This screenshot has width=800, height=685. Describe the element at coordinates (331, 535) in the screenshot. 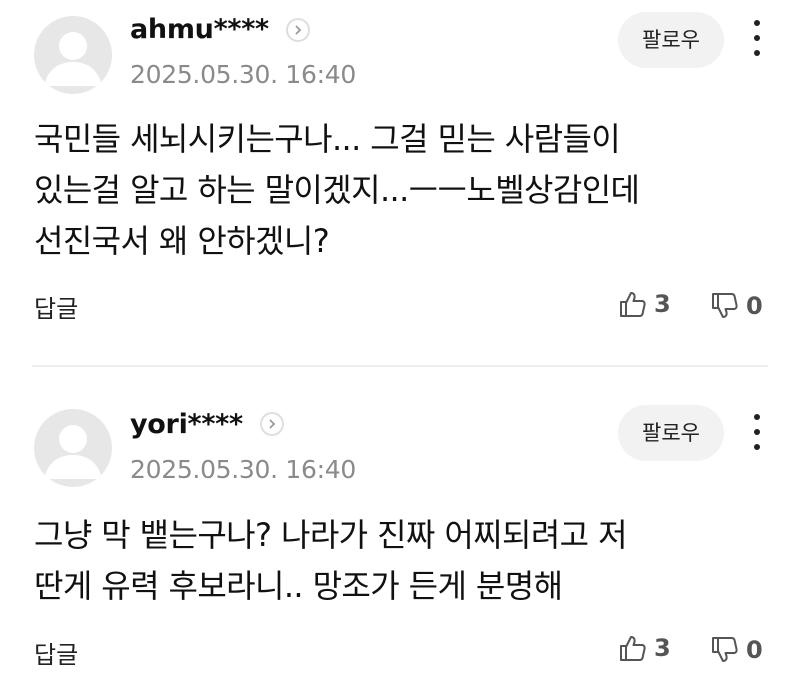

I see `comment-body-line: 그냥 막 뱉는구나? 나라가 진짜 어찌되려고 저` at that location.